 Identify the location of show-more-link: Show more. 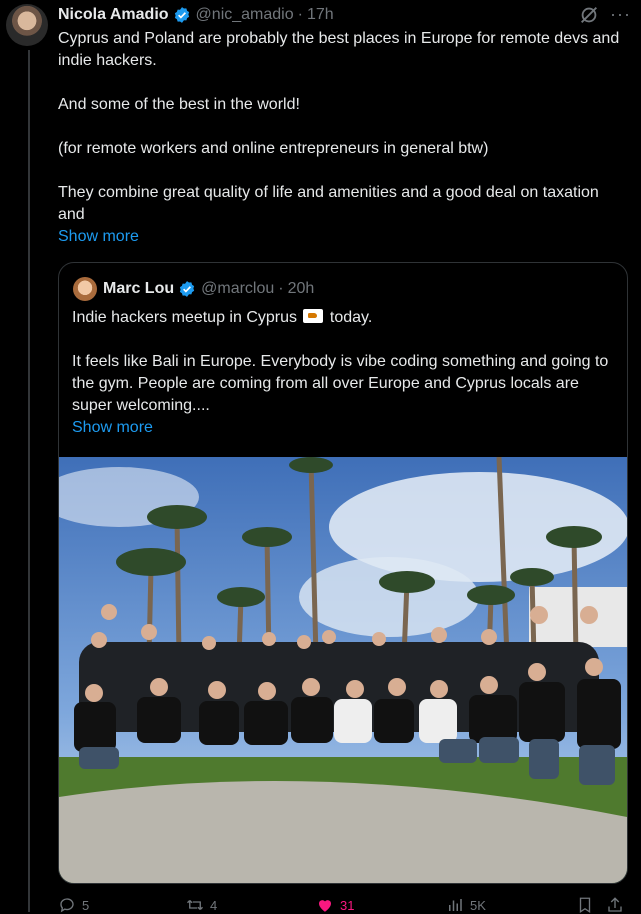
(98, 237).